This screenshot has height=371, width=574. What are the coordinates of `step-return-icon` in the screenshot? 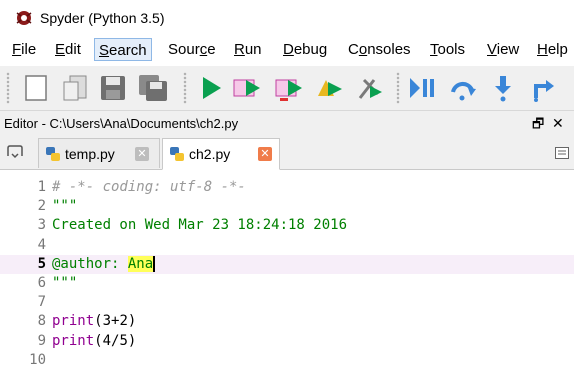 It's located at (543, 88).